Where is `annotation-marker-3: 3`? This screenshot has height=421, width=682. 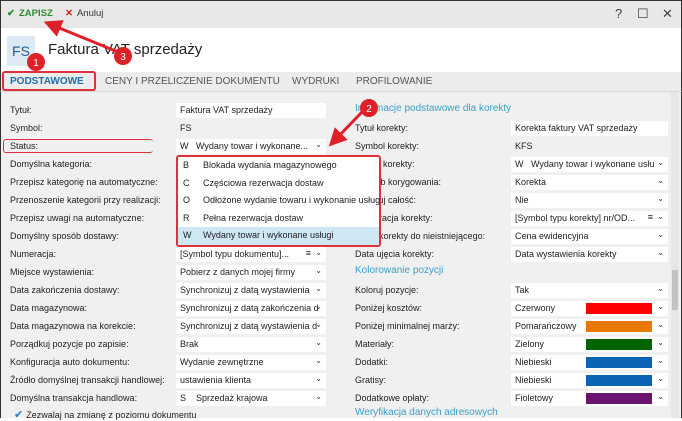 annotation-marker-3: 3 is located at coordinates (123, 56).